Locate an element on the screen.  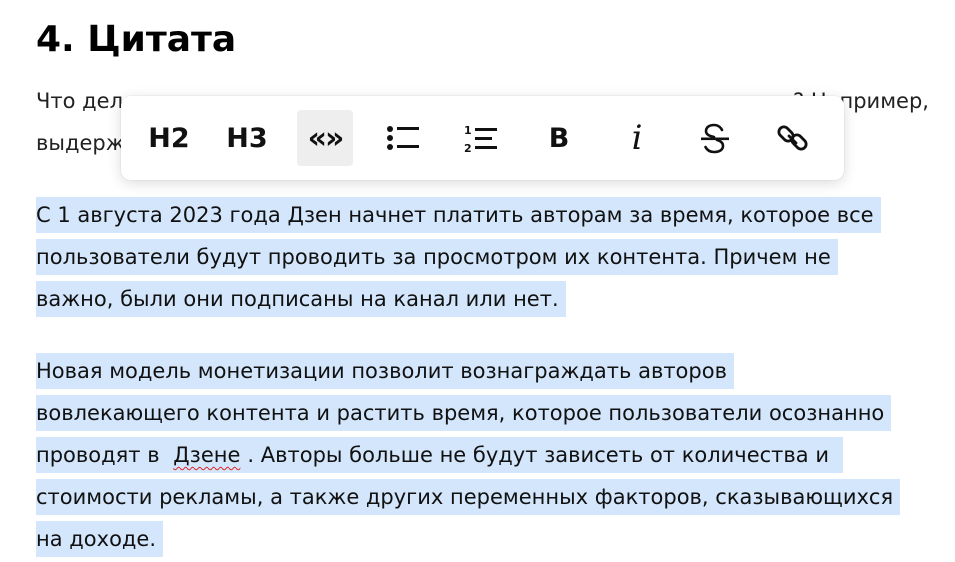
italic-button: i is located at coordinates (637, 138).